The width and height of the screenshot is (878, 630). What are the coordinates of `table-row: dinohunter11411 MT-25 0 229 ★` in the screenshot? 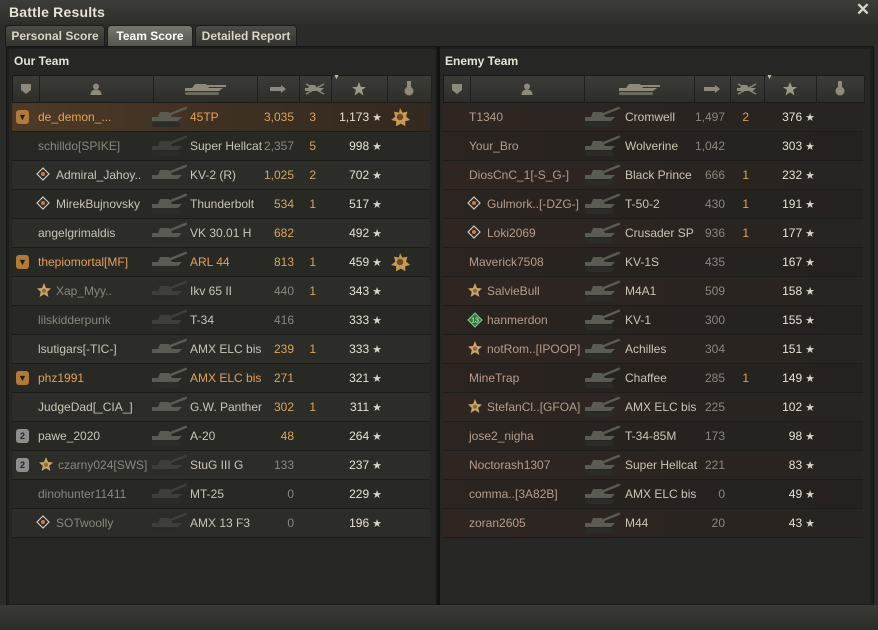 It's located at (221, 494).